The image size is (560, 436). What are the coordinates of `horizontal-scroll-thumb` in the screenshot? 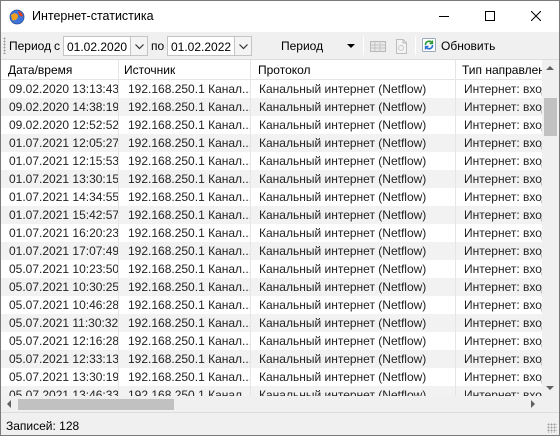 It's located at (96, 404).